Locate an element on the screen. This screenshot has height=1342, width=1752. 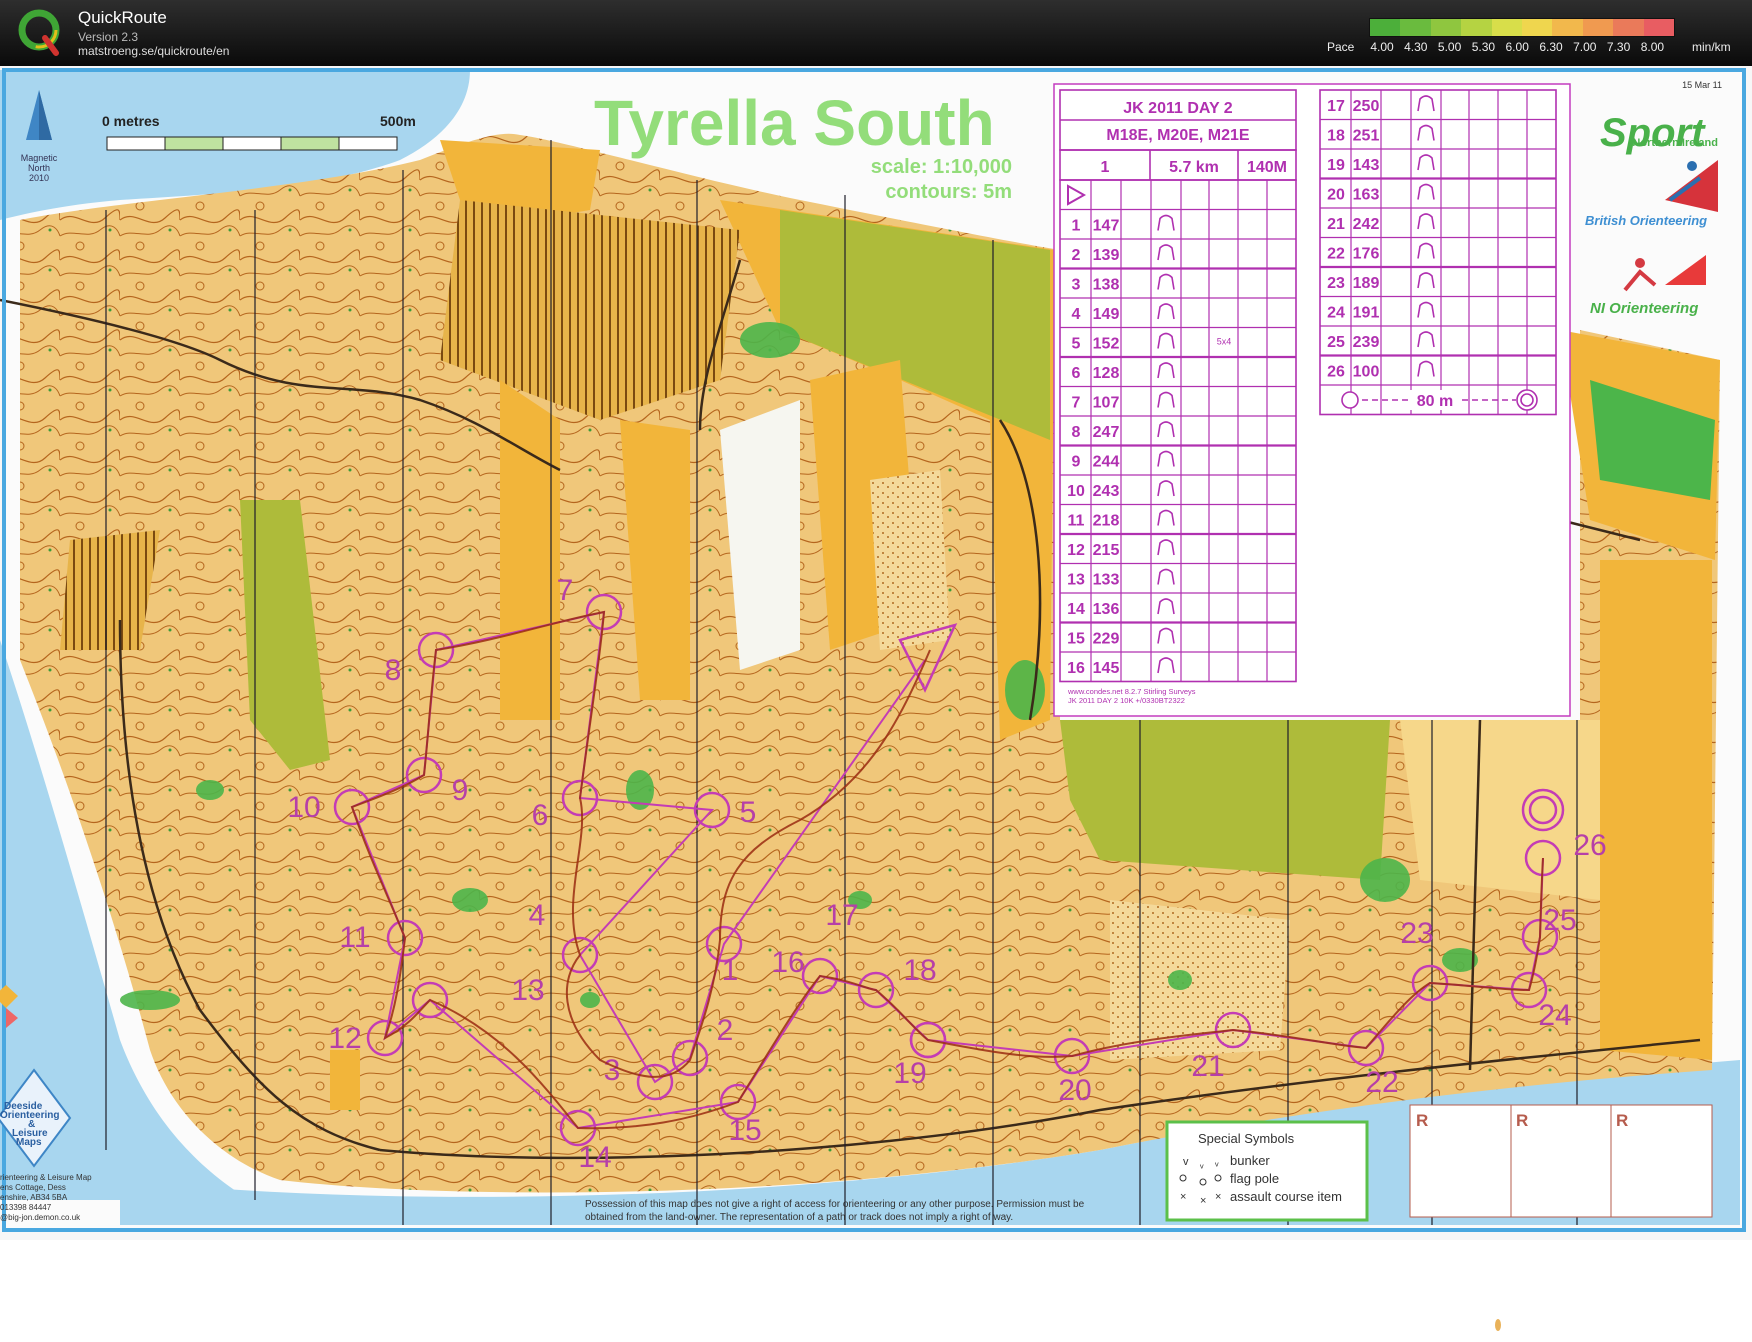
desc-control-code: 138 is located at coordinates (1106, 285).